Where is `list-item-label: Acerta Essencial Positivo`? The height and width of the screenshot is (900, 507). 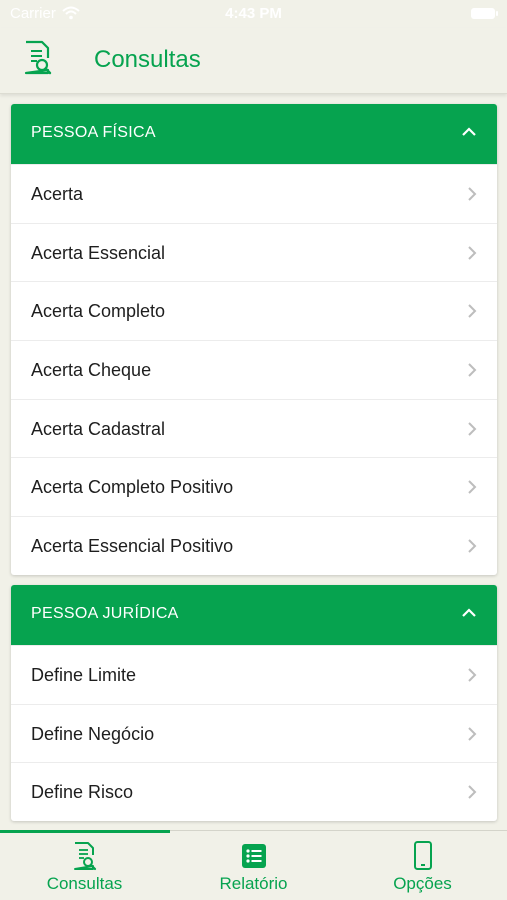 list-item-label: Acerta Essencial Positivo is located at coordinates (132, 546).